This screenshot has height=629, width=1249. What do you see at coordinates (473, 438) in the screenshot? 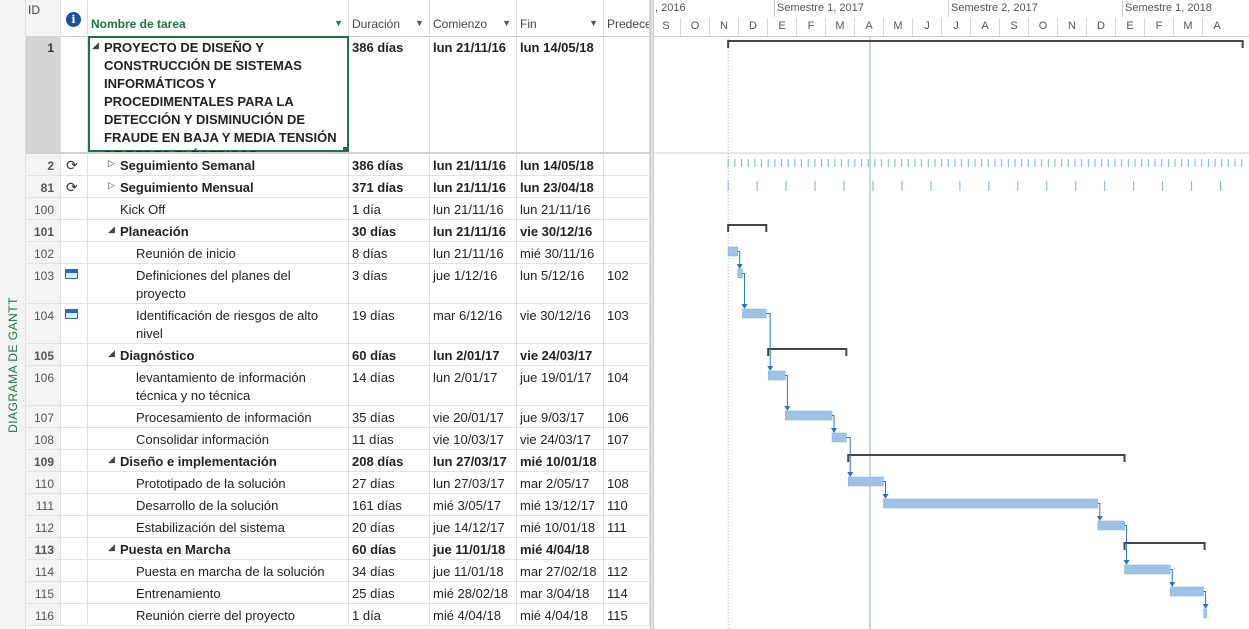
I see `task-start-cell: vie 10/03/17` at bounding box center [473, 438].